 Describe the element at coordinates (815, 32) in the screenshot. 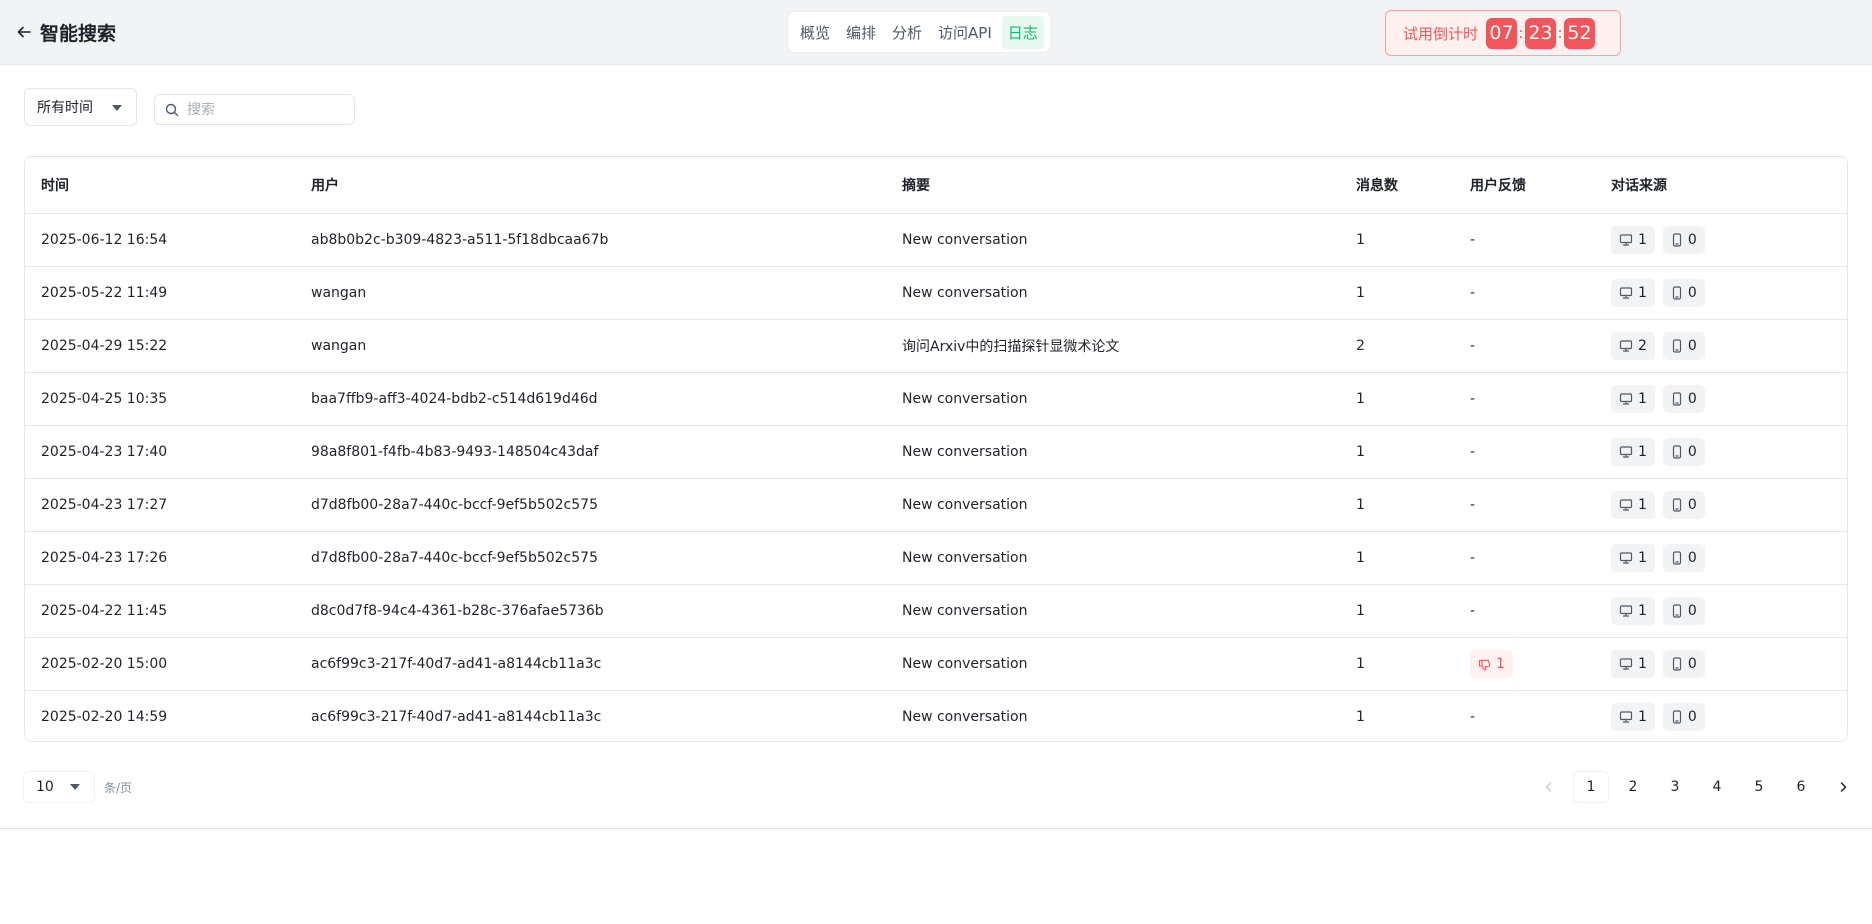

I see `tab-0: 概览` at that location.